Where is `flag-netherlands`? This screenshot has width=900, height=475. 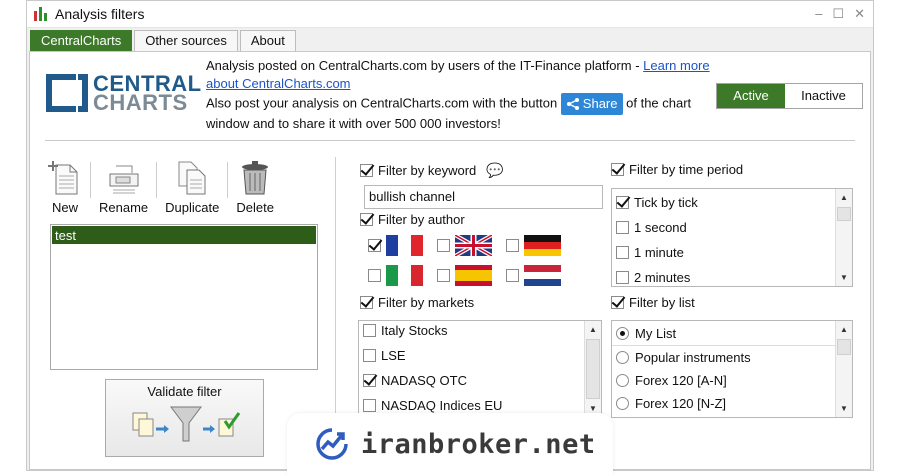 flag-netherlands is located at coordinates (533, 275).